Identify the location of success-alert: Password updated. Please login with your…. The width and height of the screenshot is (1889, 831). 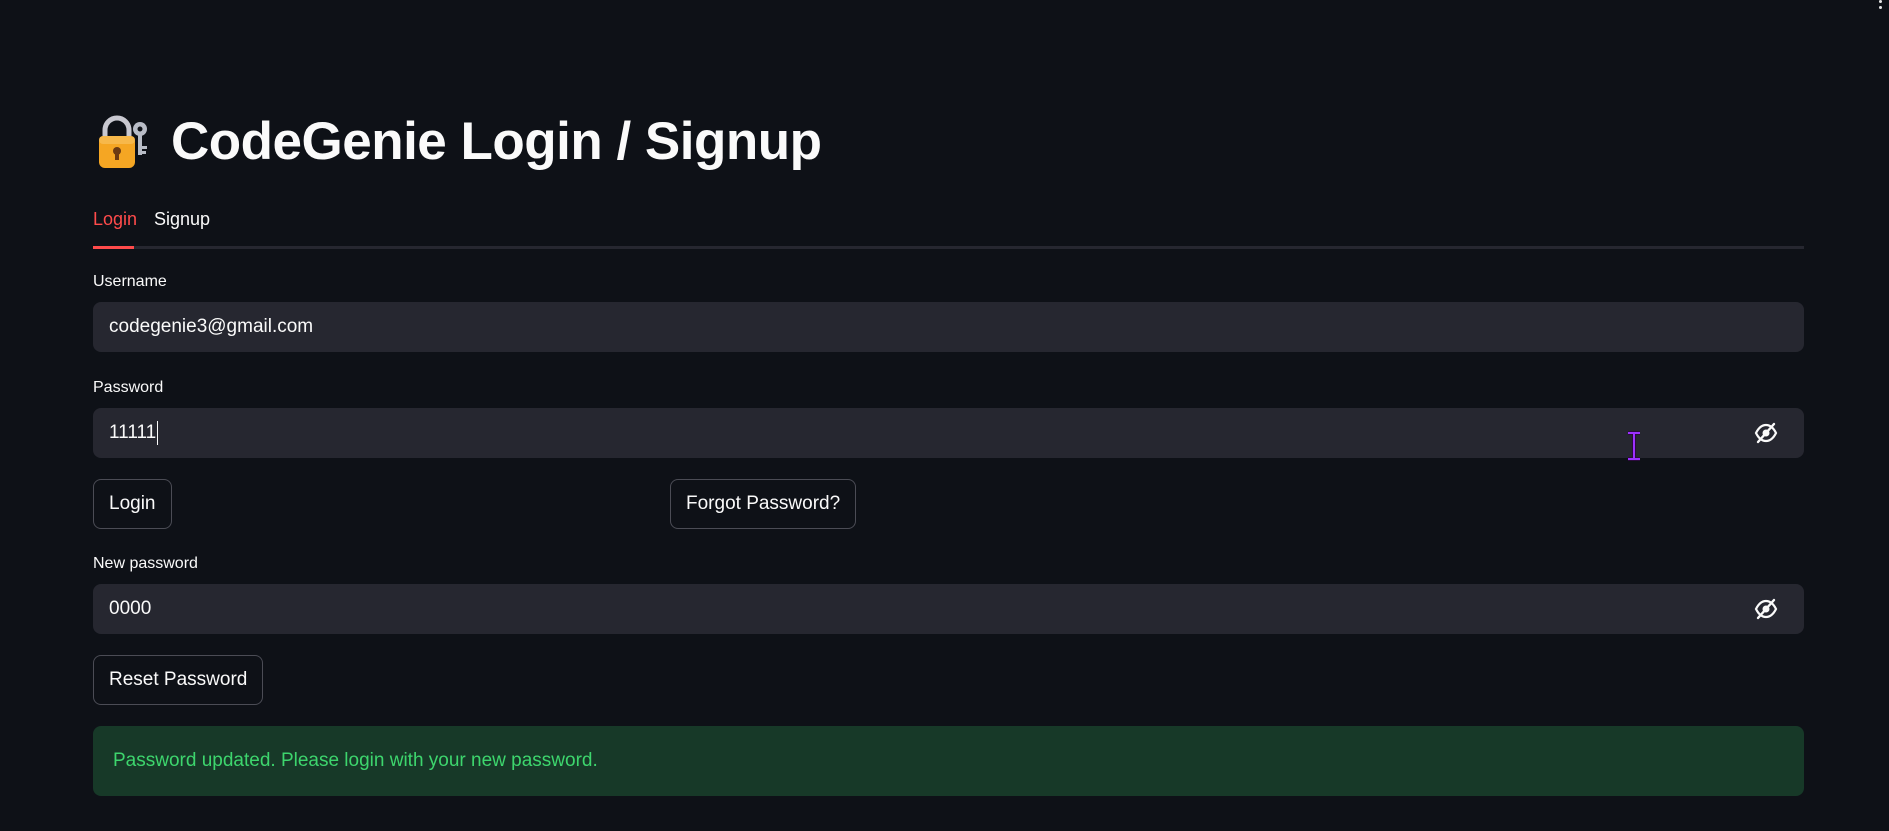
(948, 761).